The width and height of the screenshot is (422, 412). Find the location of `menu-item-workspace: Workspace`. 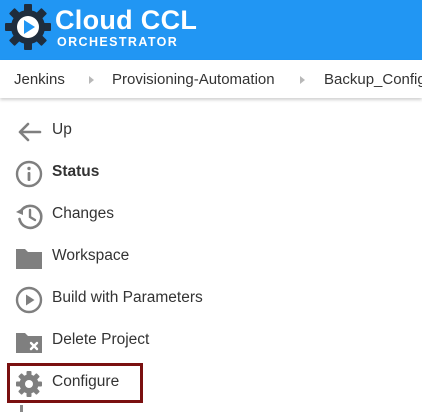

menu-item-workspace: Workspace is located at coordinates (150, 256).